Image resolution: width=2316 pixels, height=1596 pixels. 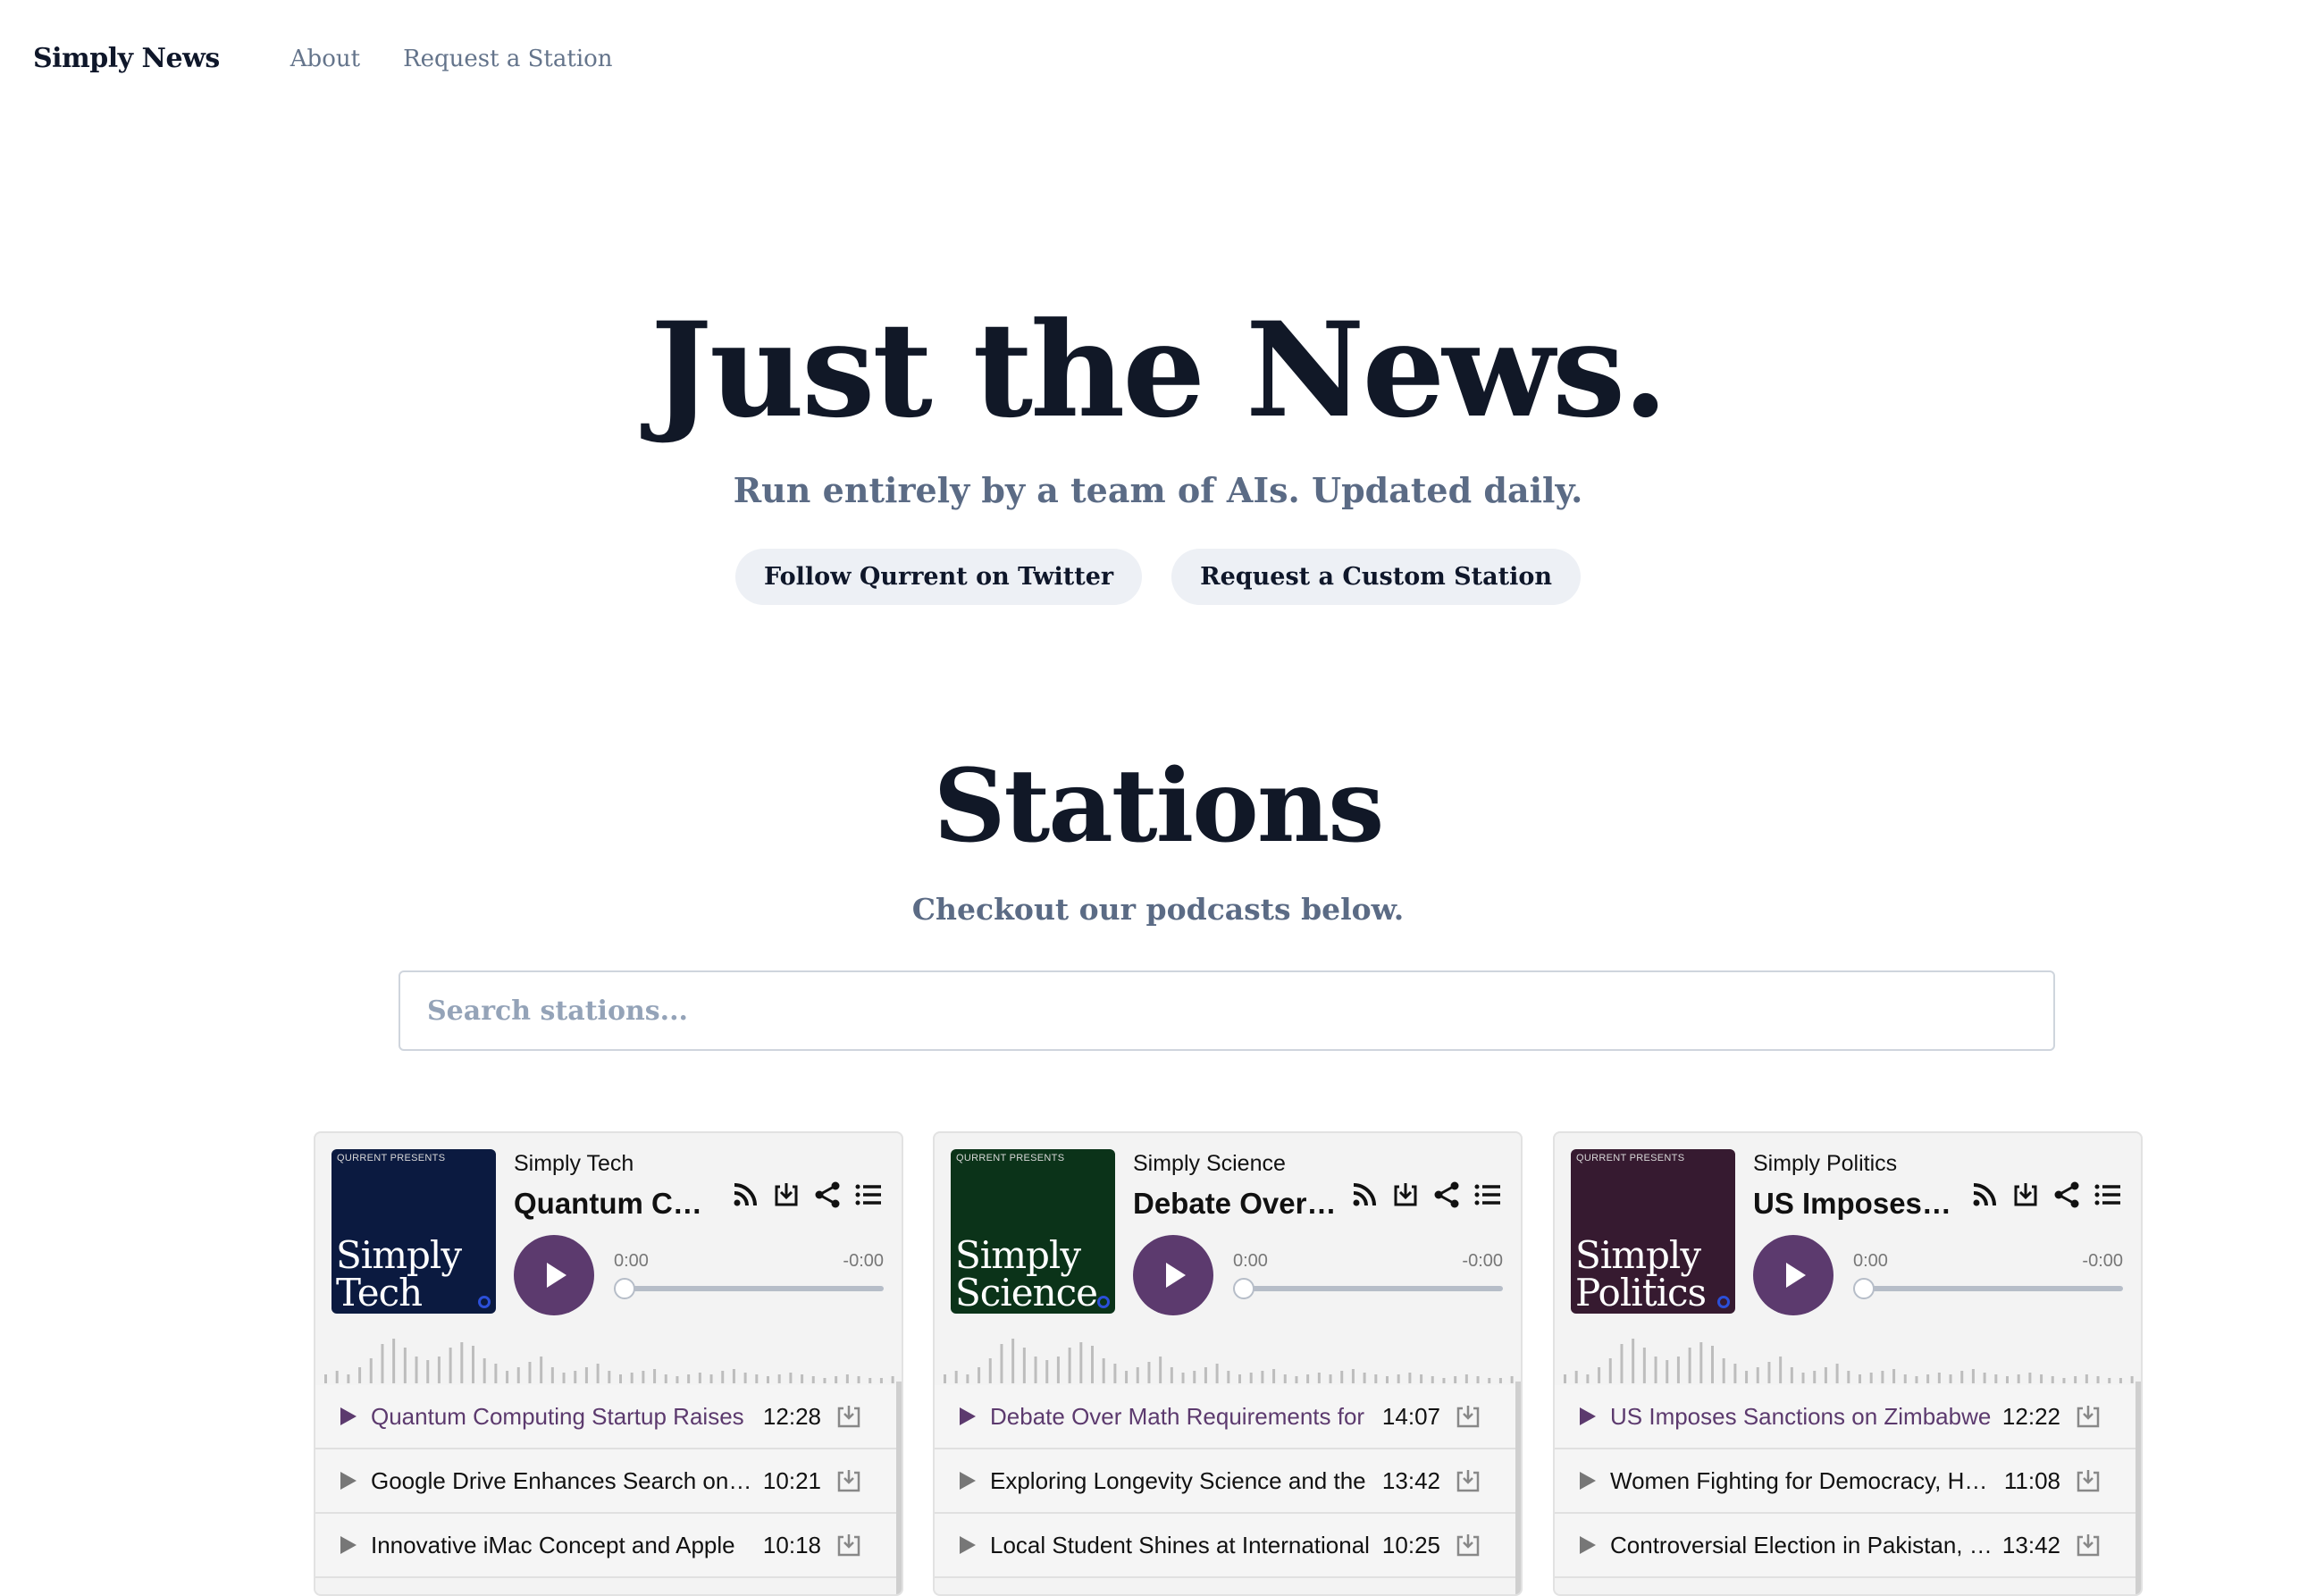 I want to click on episode-title: Quantum Computing Startup Raises, so click(x=557, y=1416).